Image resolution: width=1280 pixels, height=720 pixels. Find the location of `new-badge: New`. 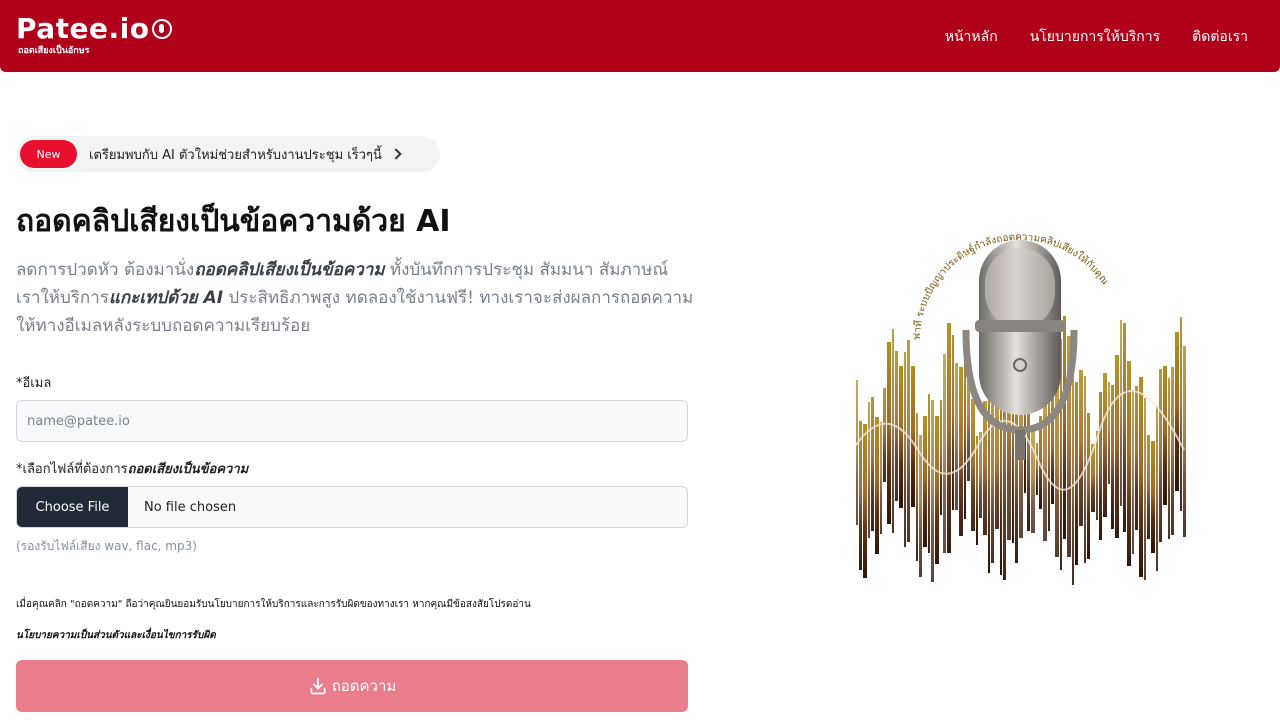

new-badge: New is located at coordinates (48, 154).